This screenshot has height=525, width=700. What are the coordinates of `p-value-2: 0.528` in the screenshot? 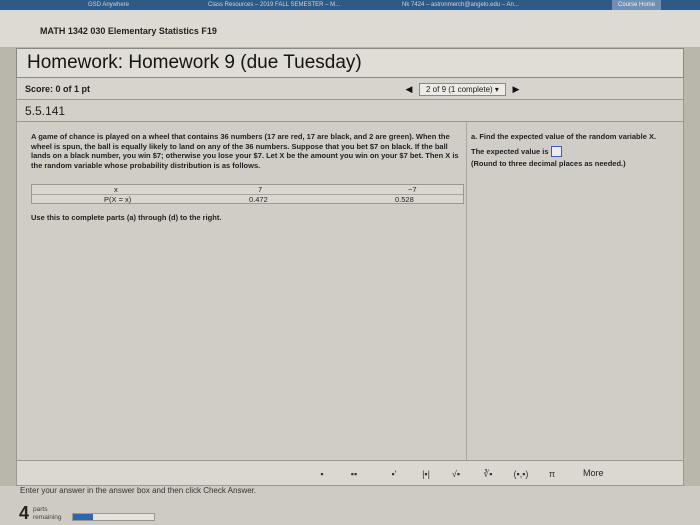 It's located at (404, 199).